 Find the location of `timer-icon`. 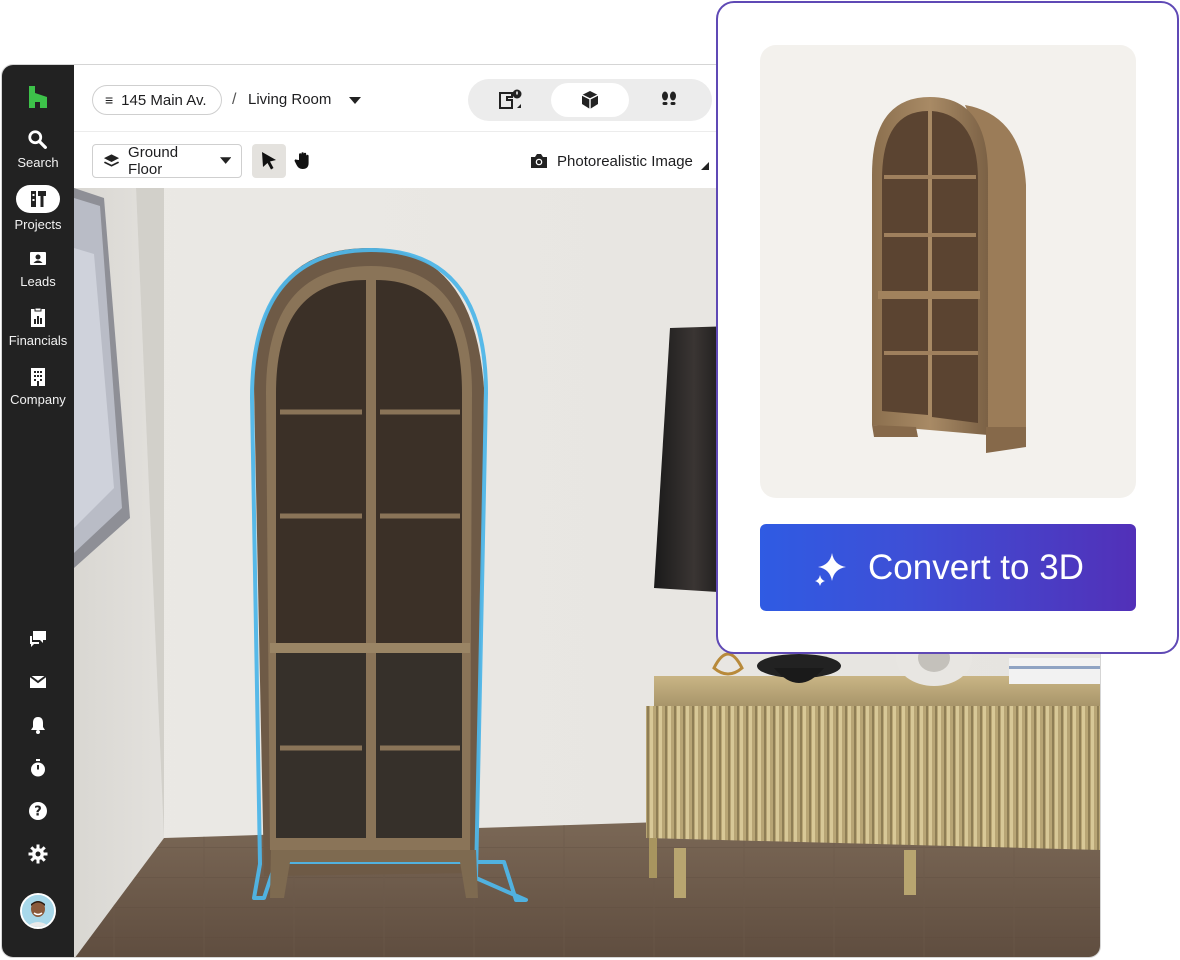

timer-icon is located at coordinates (38, 768).